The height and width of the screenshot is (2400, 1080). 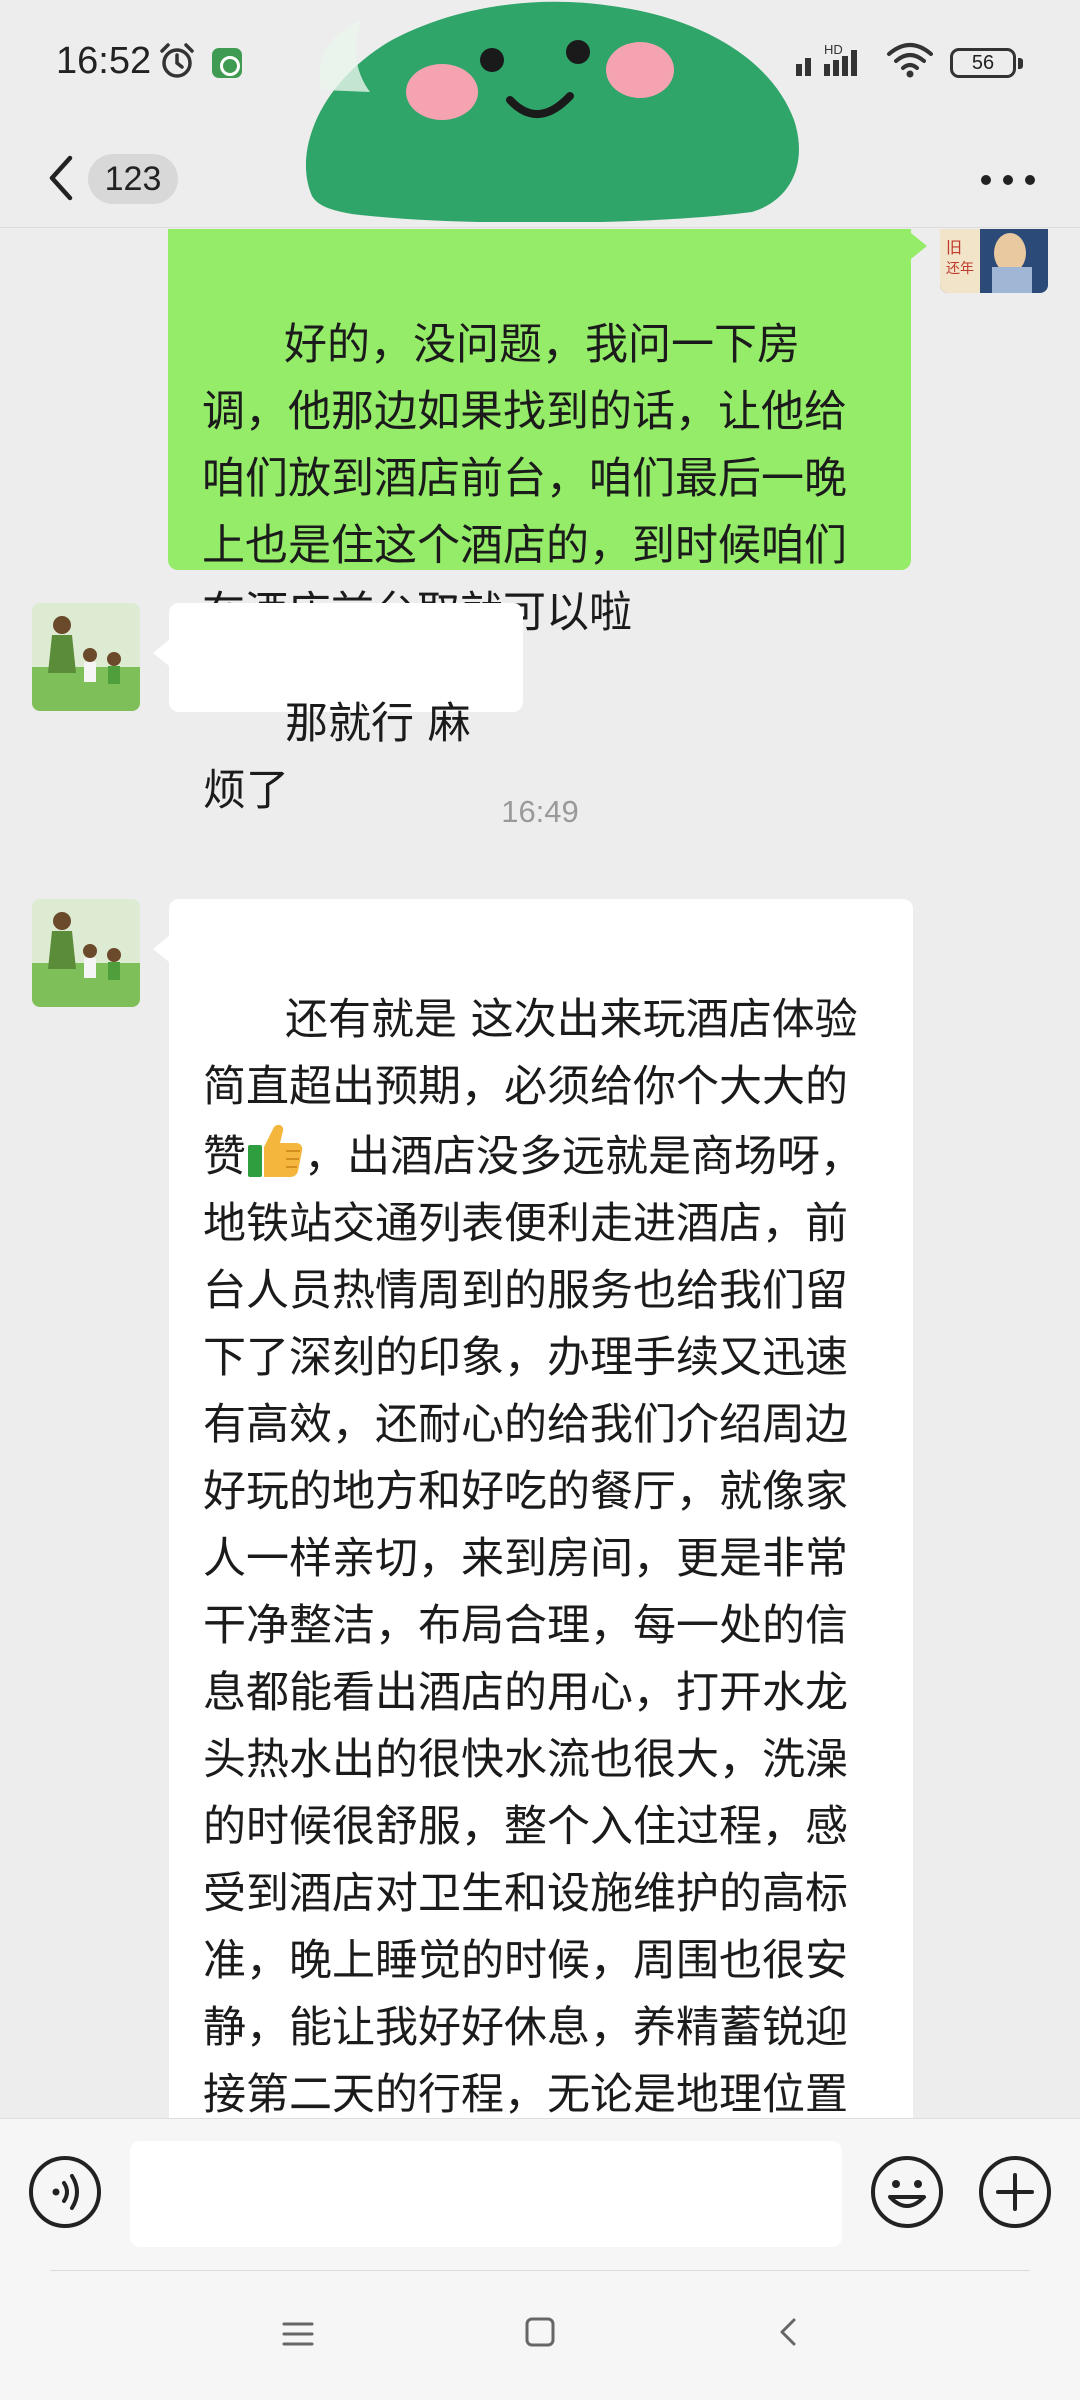 I want to click on message-input, so click(x=486, y=2194).